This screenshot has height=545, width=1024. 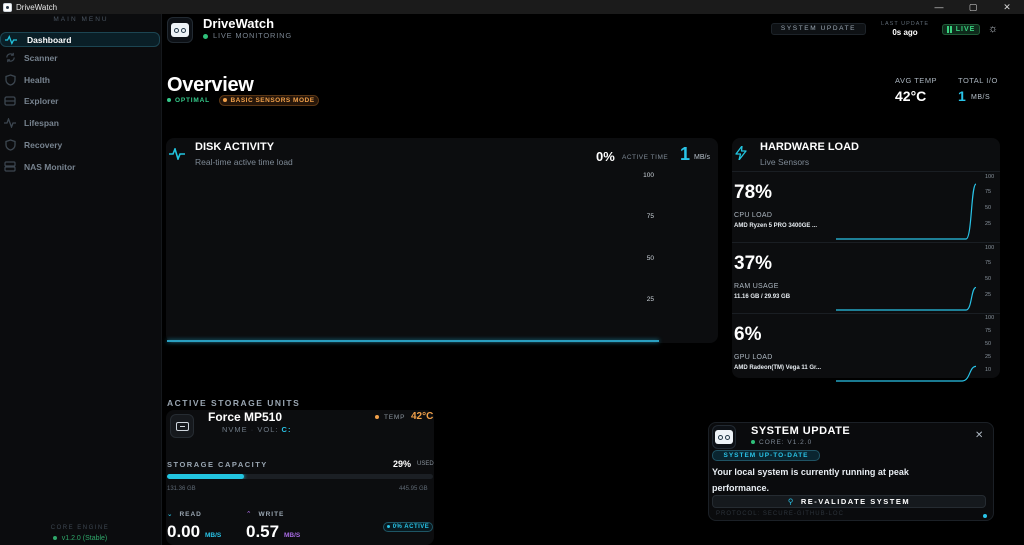 What do you see at coordinates (80, 39) in the screenshot?
I see `sidebar-item-dashboard: Dashboard` at bounding box center [80, 39].